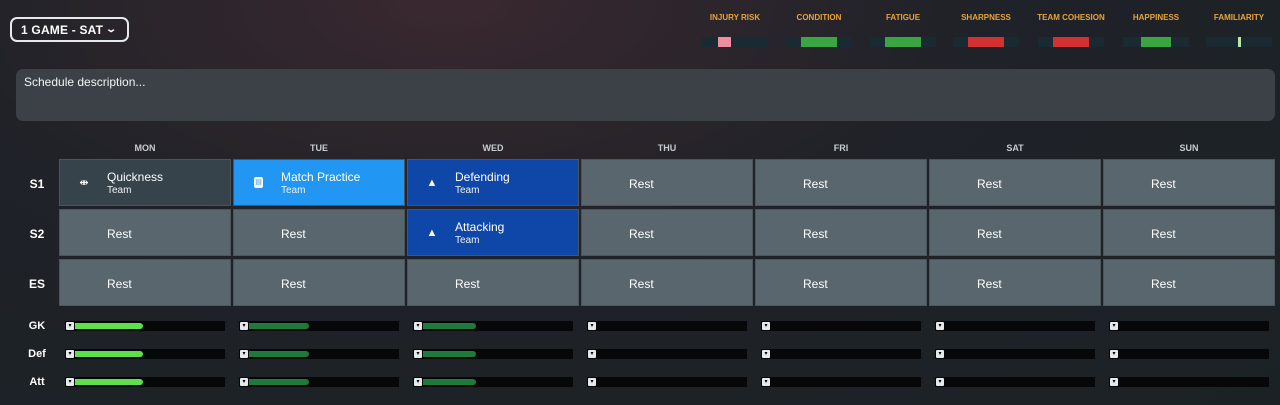  What do you see at coordinates (493, 282) in the screenshot?
I see `session-cell-es-wed: Rest` at bounding box center [493, 282].